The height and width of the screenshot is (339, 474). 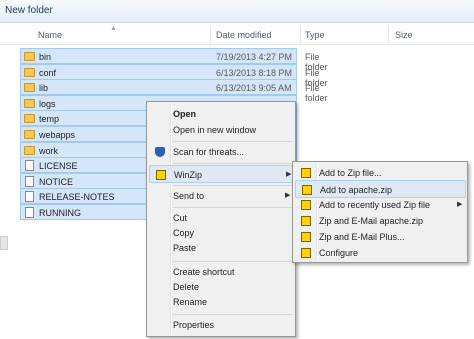 What do you see at coordinates (221, 130) in the screenshot?
I see `menu-item-open-new-window: Open in new window` at bounding box center [221, 130].